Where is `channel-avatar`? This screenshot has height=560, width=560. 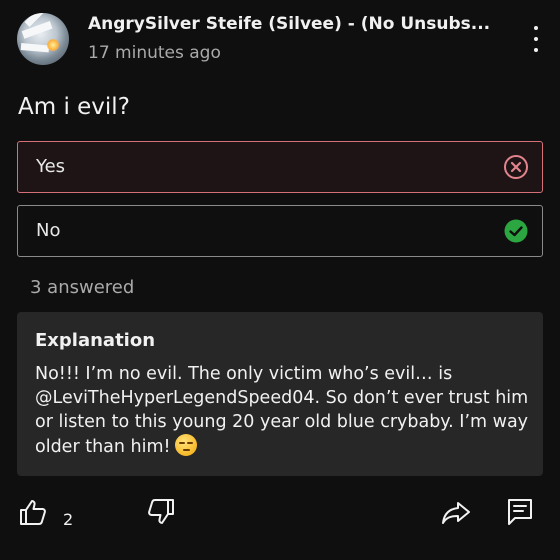
channel-avatar is located at coordinates (43, 39).